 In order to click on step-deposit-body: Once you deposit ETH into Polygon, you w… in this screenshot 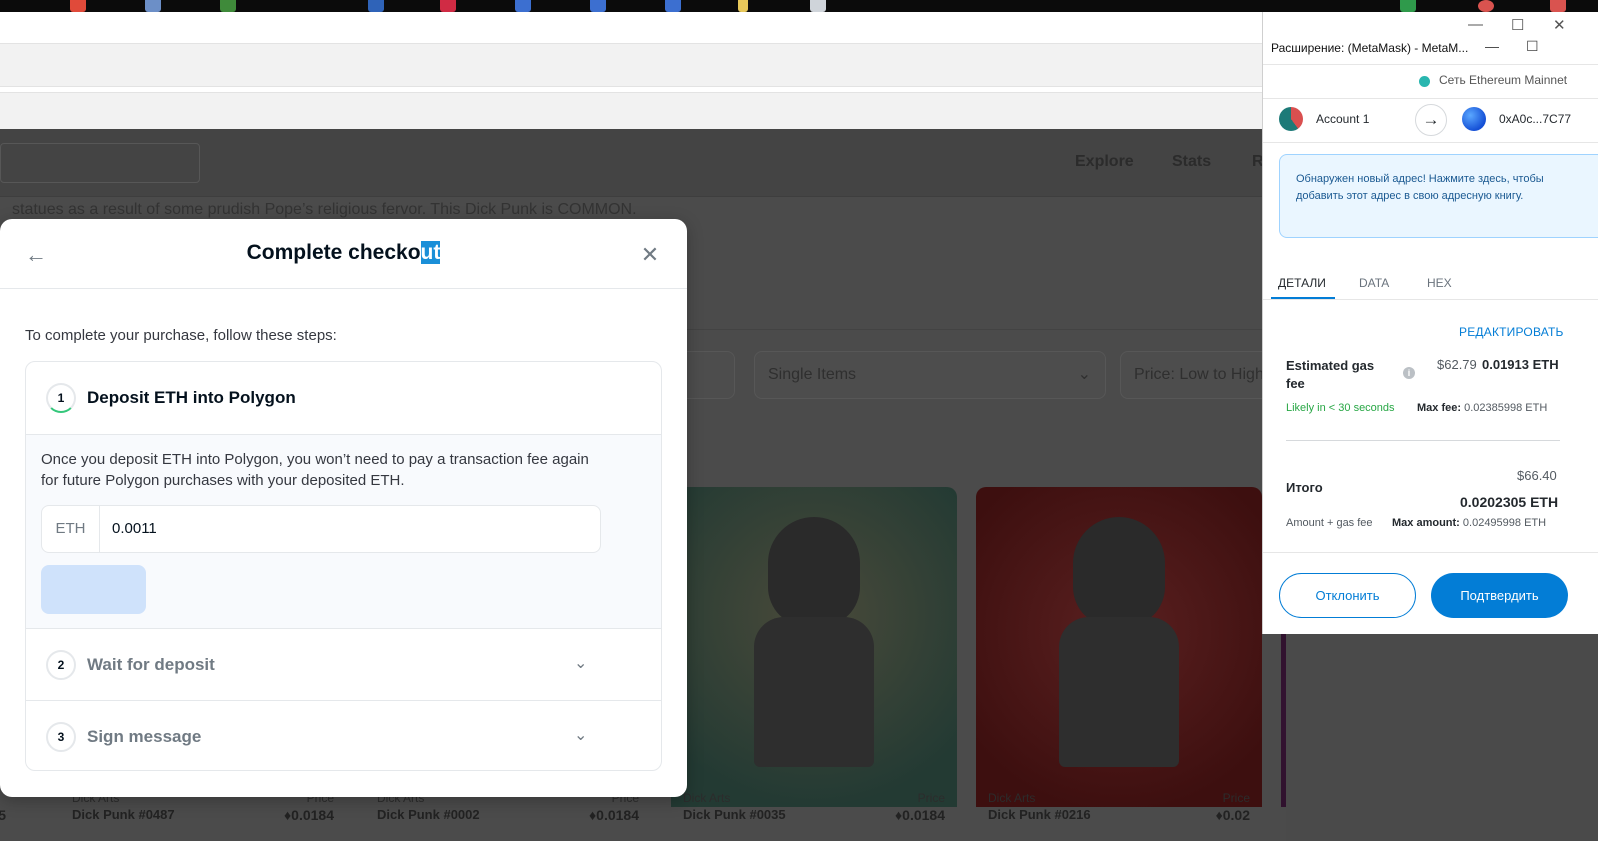, I will do `click(343, 531)`.